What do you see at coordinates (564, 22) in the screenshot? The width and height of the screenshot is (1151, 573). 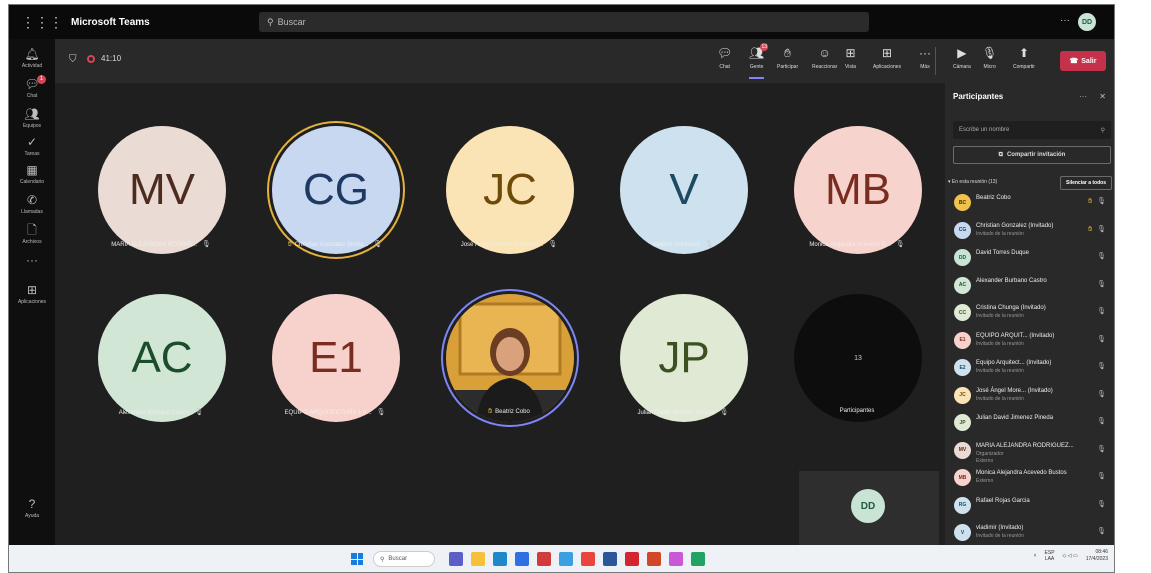 I see `global-search-input: ⚲ Buscar` at bounding box center [564, 22].